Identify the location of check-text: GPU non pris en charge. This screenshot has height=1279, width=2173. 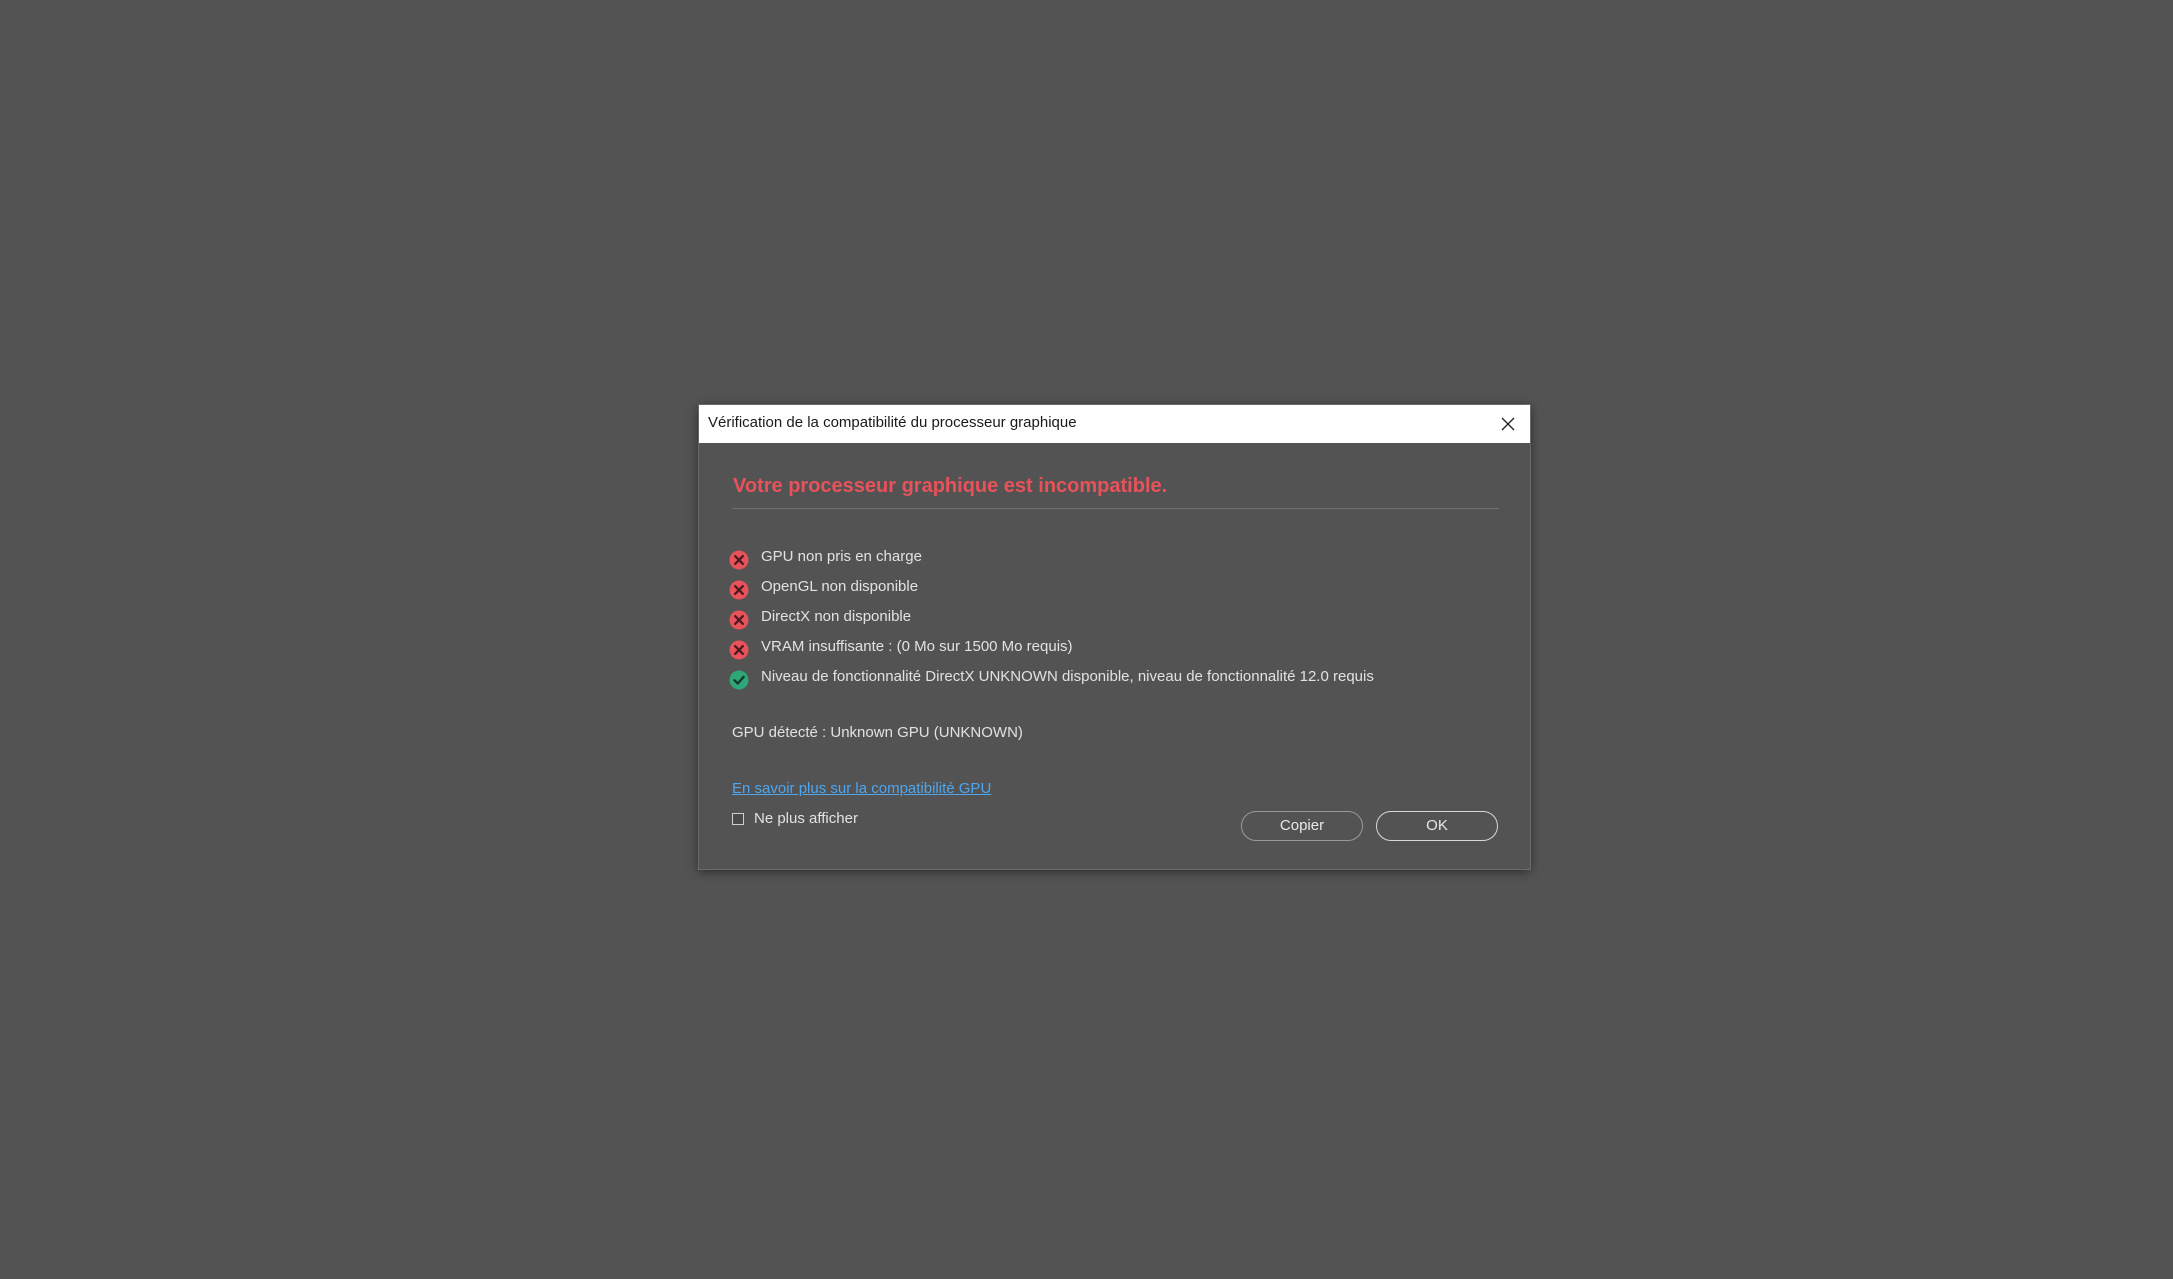
(841, 556).